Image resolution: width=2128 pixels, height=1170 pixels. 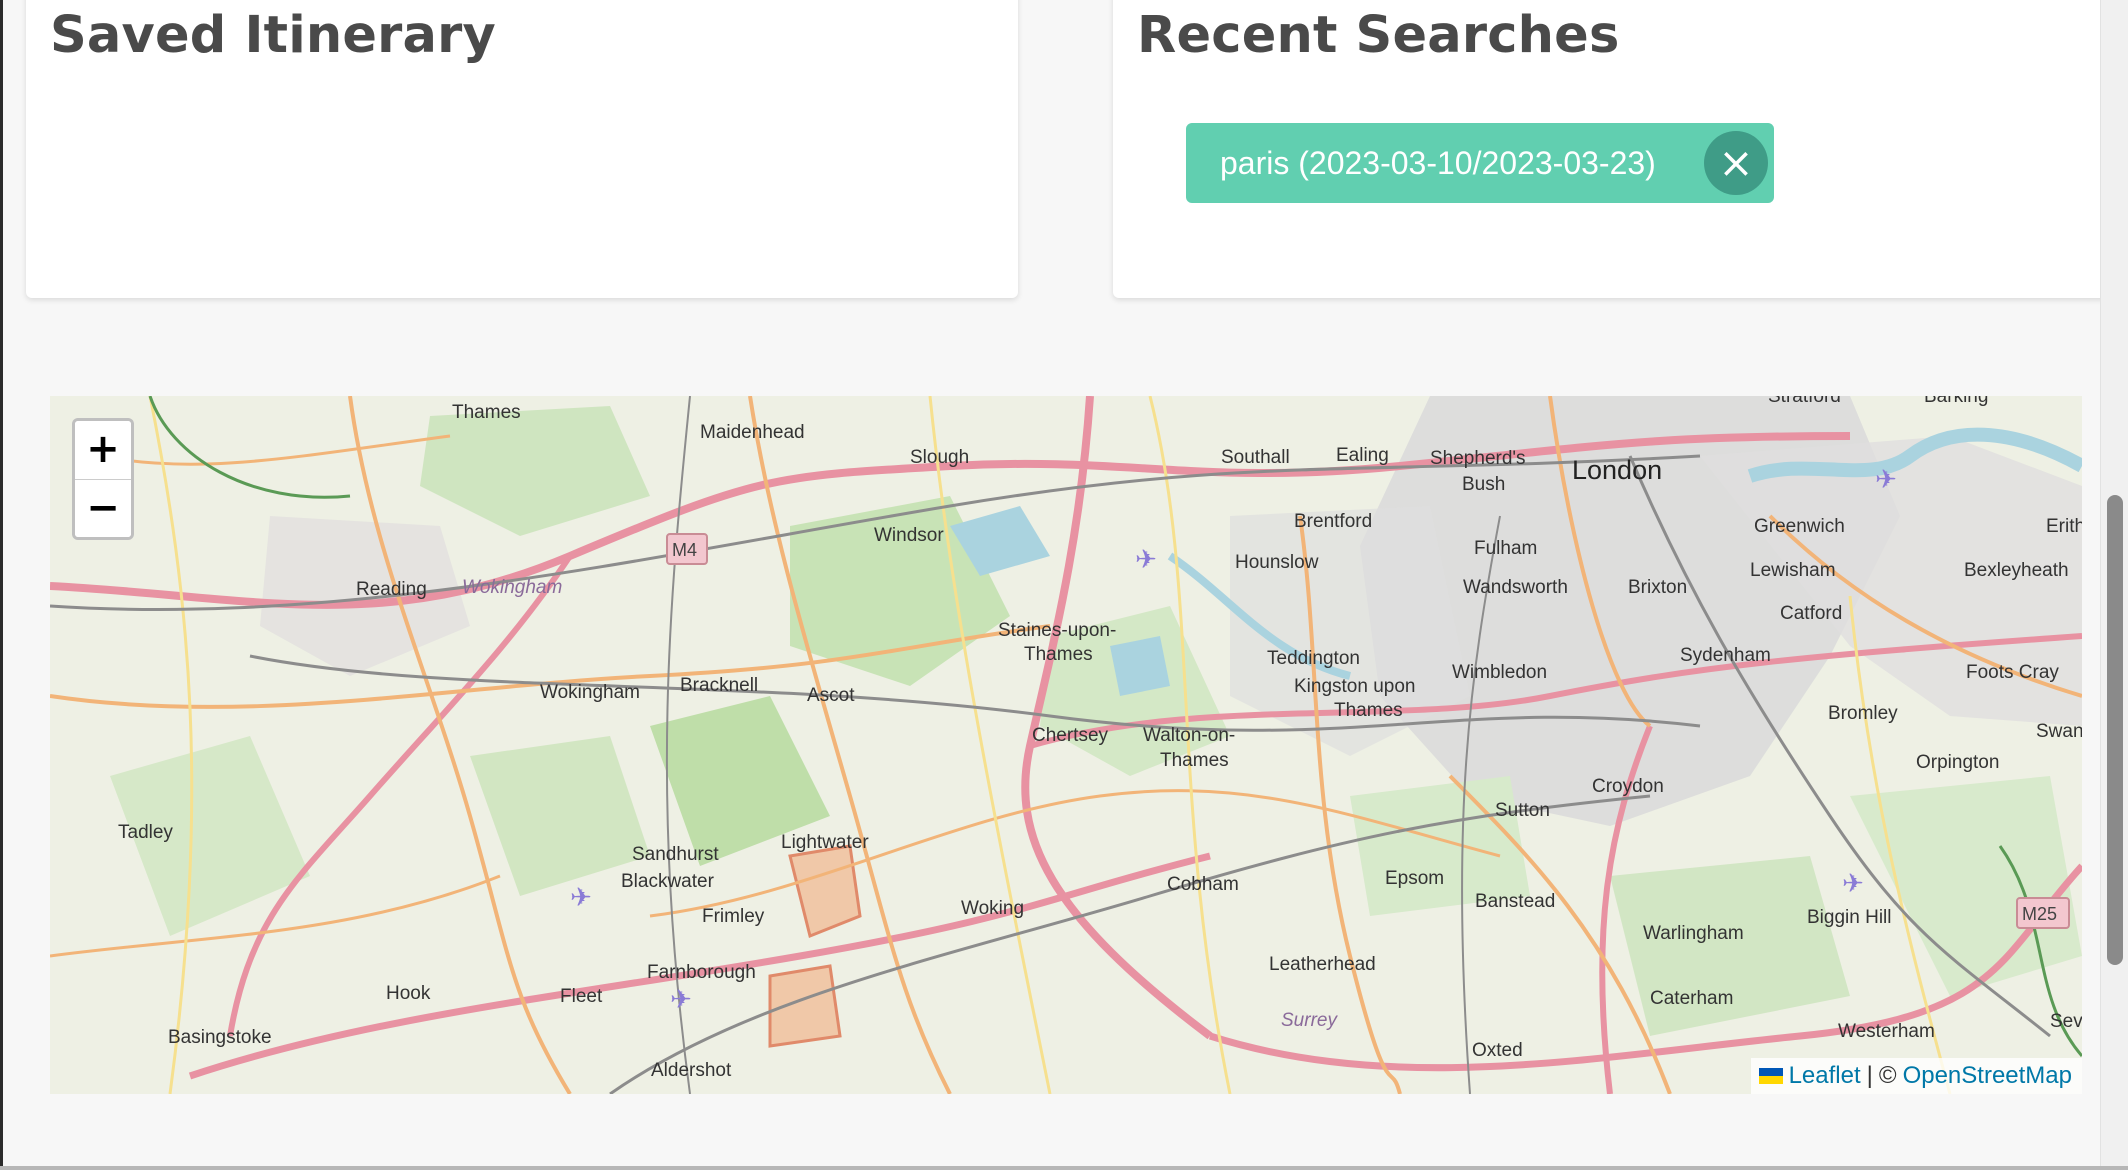 What do you see at coordinates (1886, 1031) in the screenshot?
I see `svg-text: Westerham` at bounding box center [1886, 1031].